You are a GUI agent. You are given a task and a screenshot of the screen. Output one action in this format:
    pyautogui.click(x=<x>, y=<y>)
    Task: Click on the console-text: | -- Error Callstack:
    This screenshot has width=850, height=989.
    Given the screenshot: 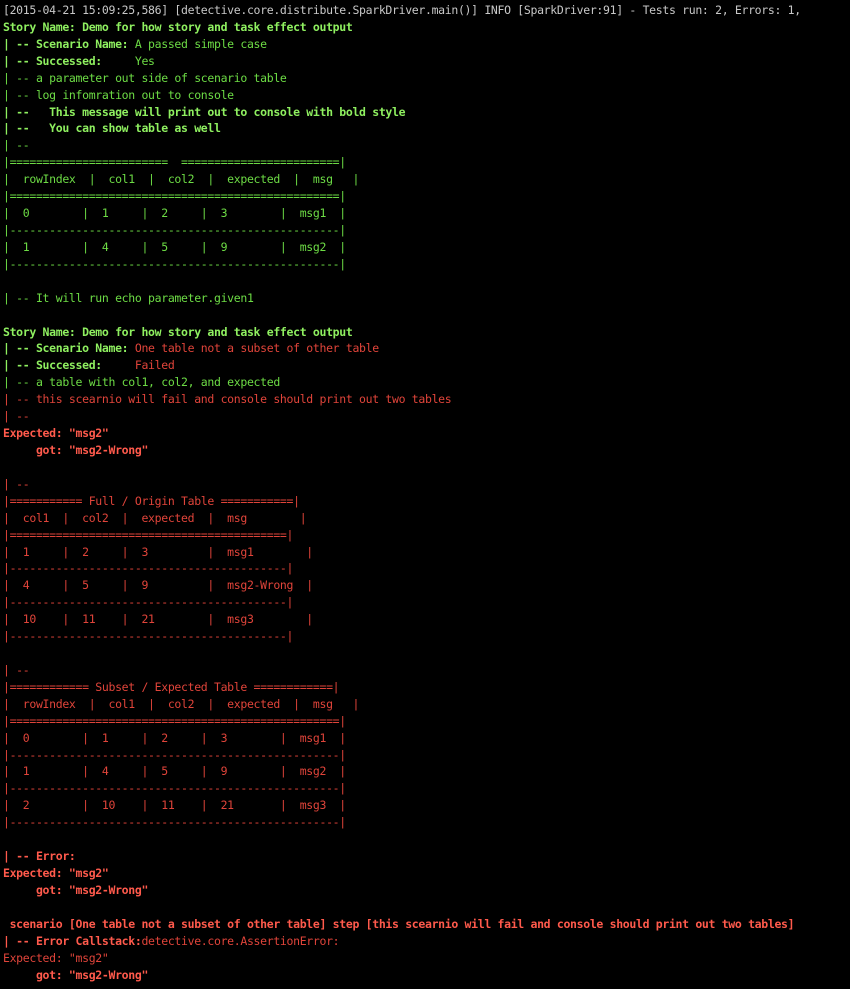 What is the action you would take?
    pyautogui.click(x=72, y=940)
    